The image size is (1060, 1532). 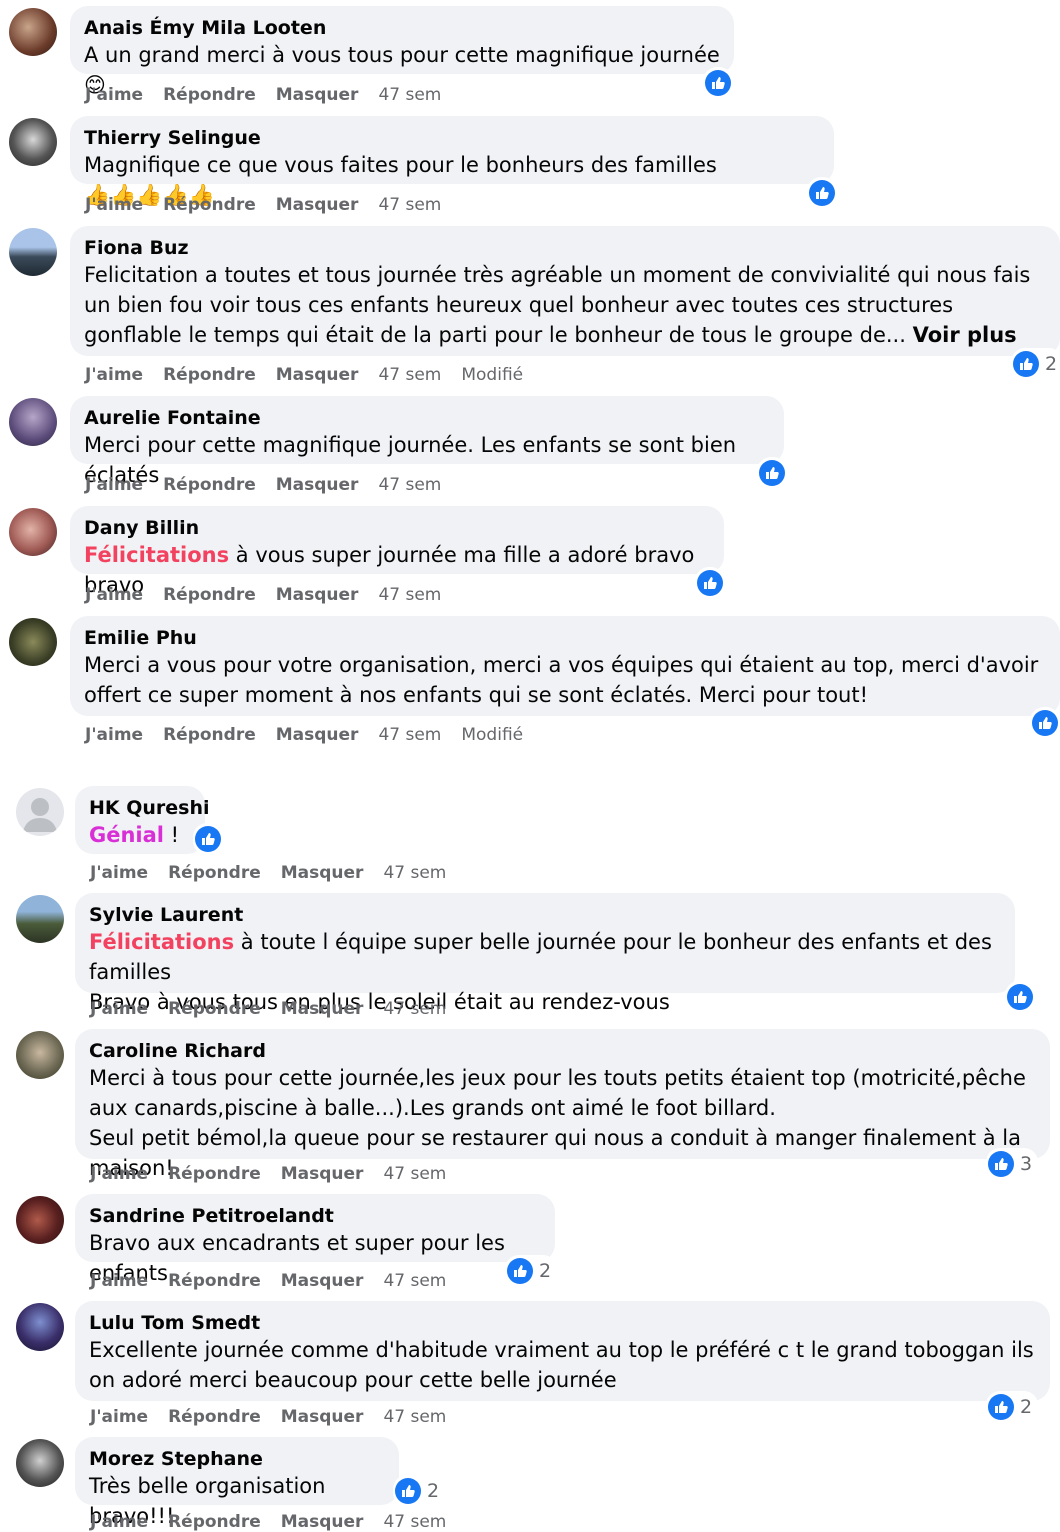 What do you see at coordinates (965, 335) in the screenshot?
I see `see-more-link: Voir plus` at bounding box center [965, 335].